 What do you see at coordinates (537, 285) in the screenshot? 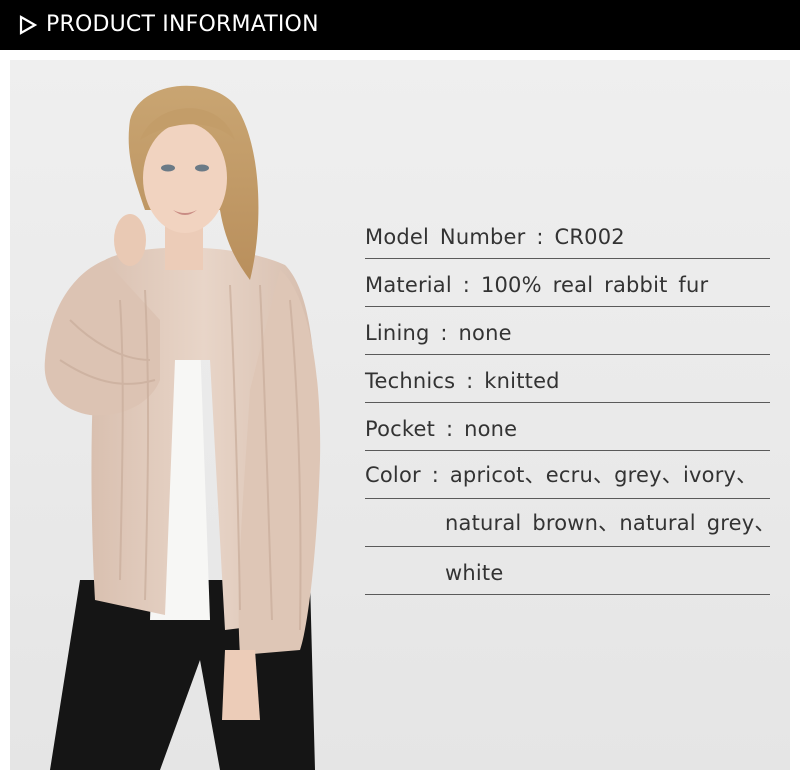
I see `spec-text: Material : 100% real rabbit fur` at bounding box center [537, 285].